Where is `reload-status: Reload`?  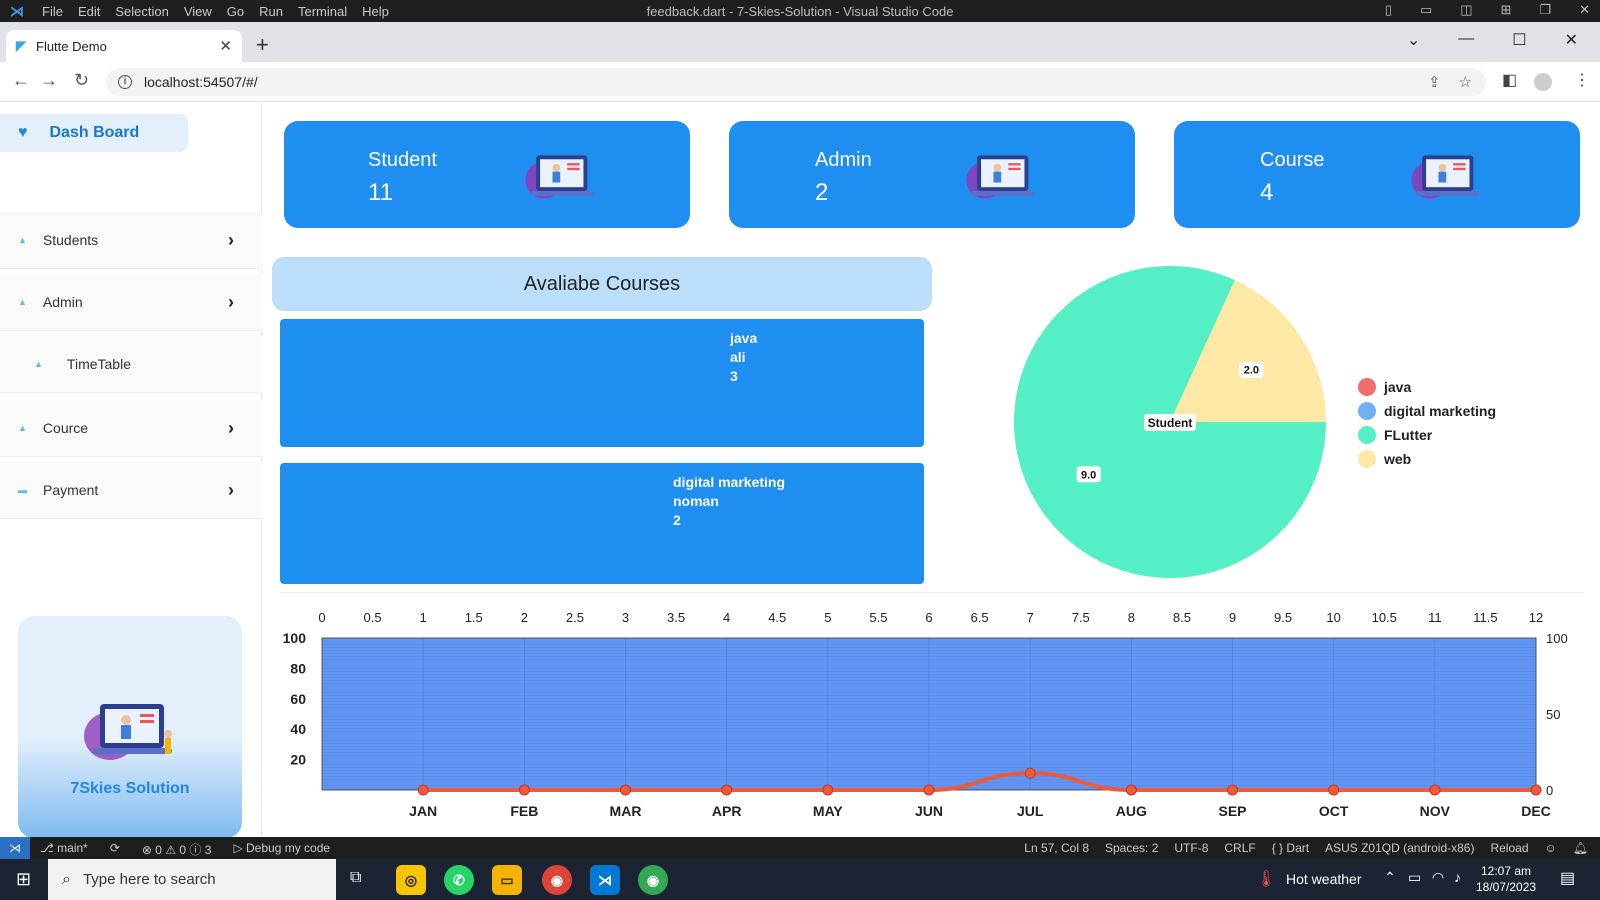
reload-status: Reload is located at coordinates (1509, 848).